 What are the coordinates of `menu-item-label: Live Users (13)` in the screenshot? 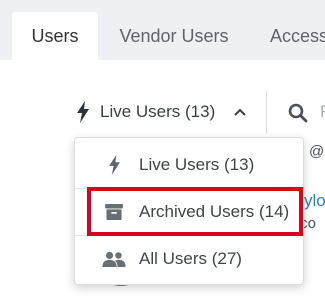 It's located at (197, 164).